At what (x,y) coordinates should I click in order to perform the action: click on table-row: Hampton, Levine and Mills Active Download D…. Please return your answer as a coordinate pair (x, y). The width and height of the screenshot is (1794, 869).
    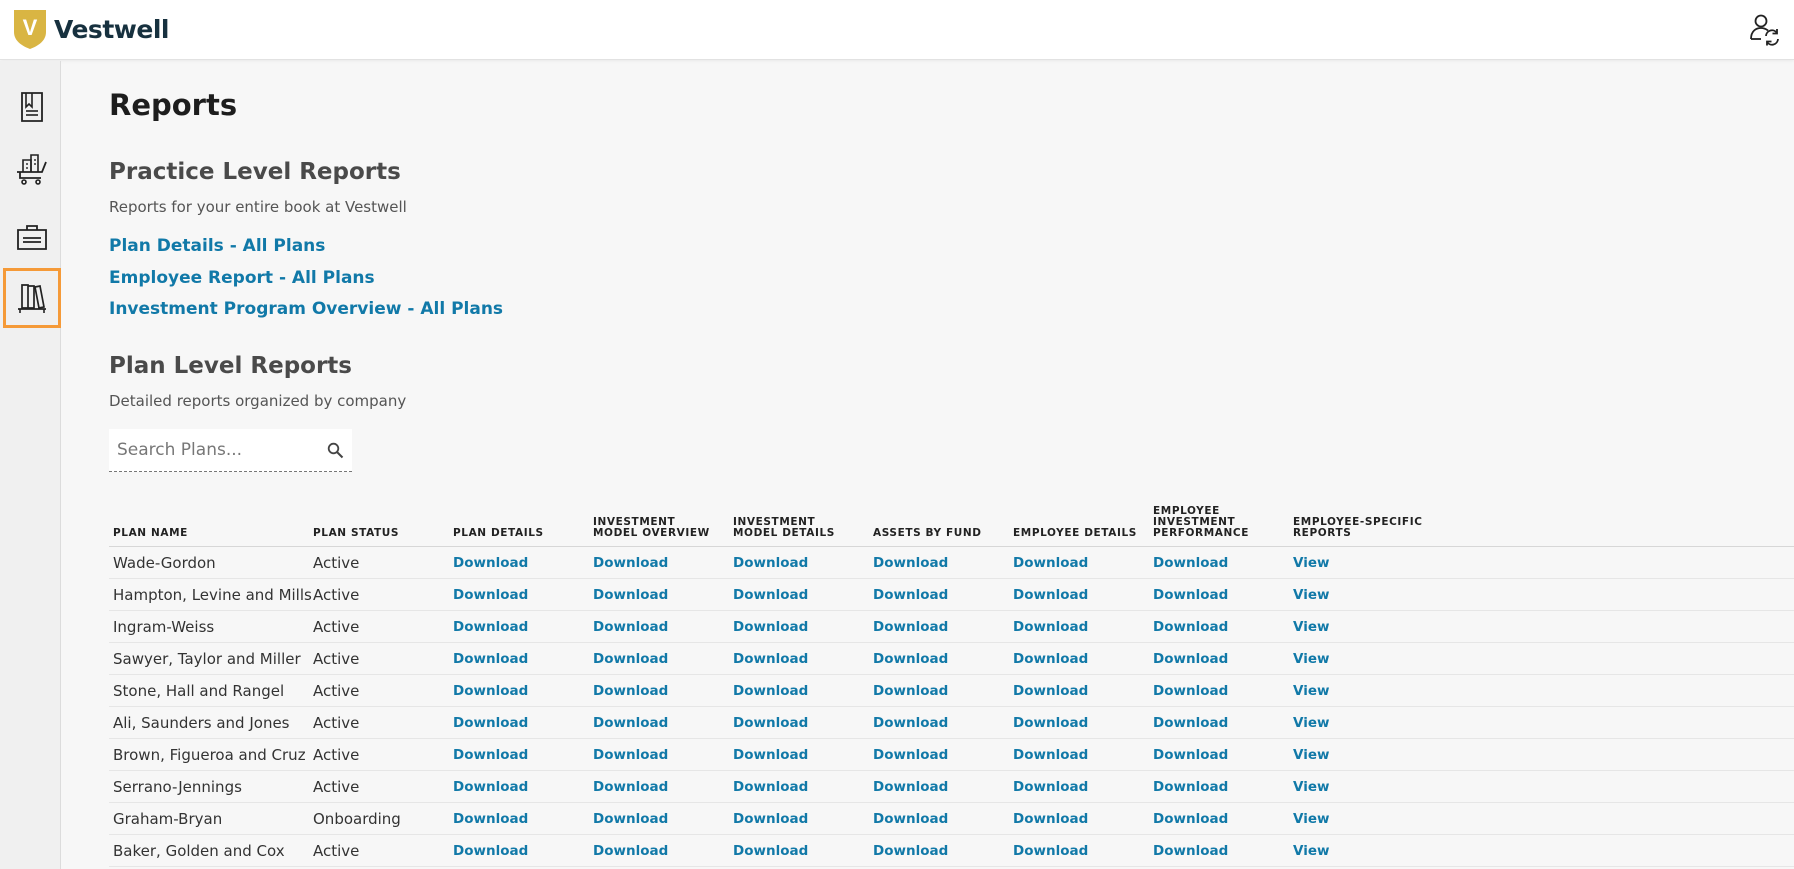
    Looking at the image, I should click on (951, 595).